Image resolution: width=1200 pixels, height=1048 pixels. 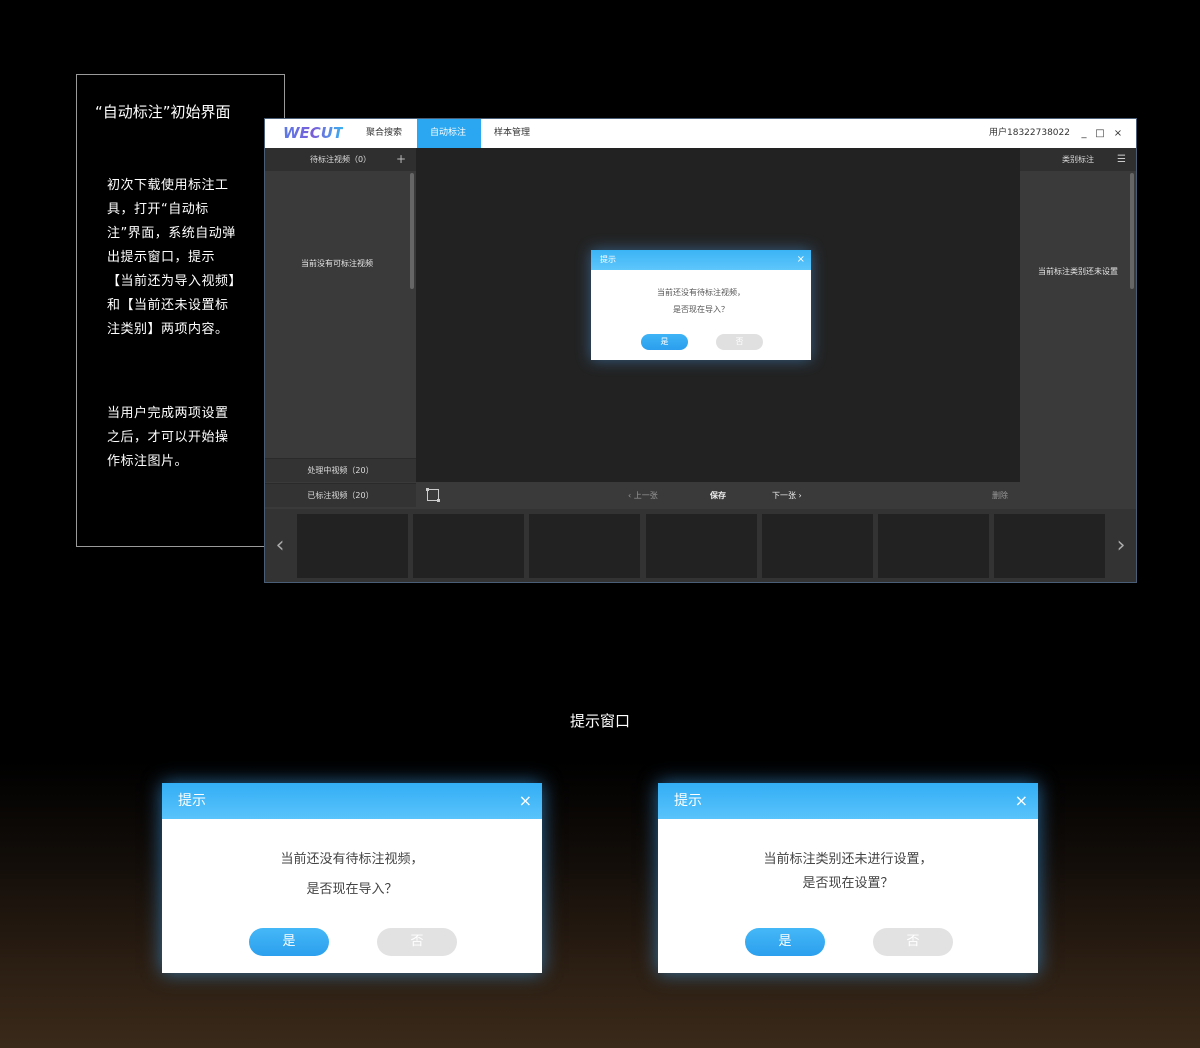 I want to click on save-button: 保存, so click(x=718, y=495).